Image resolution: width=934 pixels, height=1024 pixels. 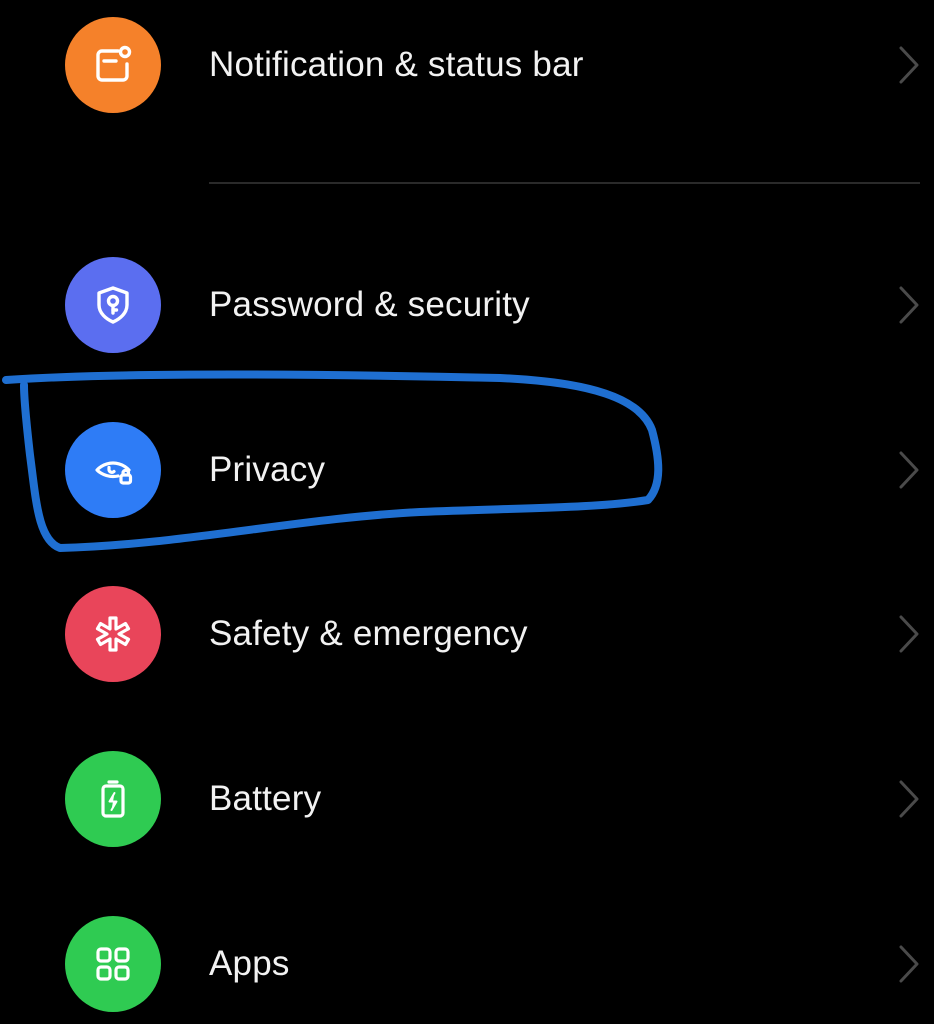 What do you see at coordinates (113, 305) in the screenshot?
I see `shield-key-icon` at bounding box center [113, 305].